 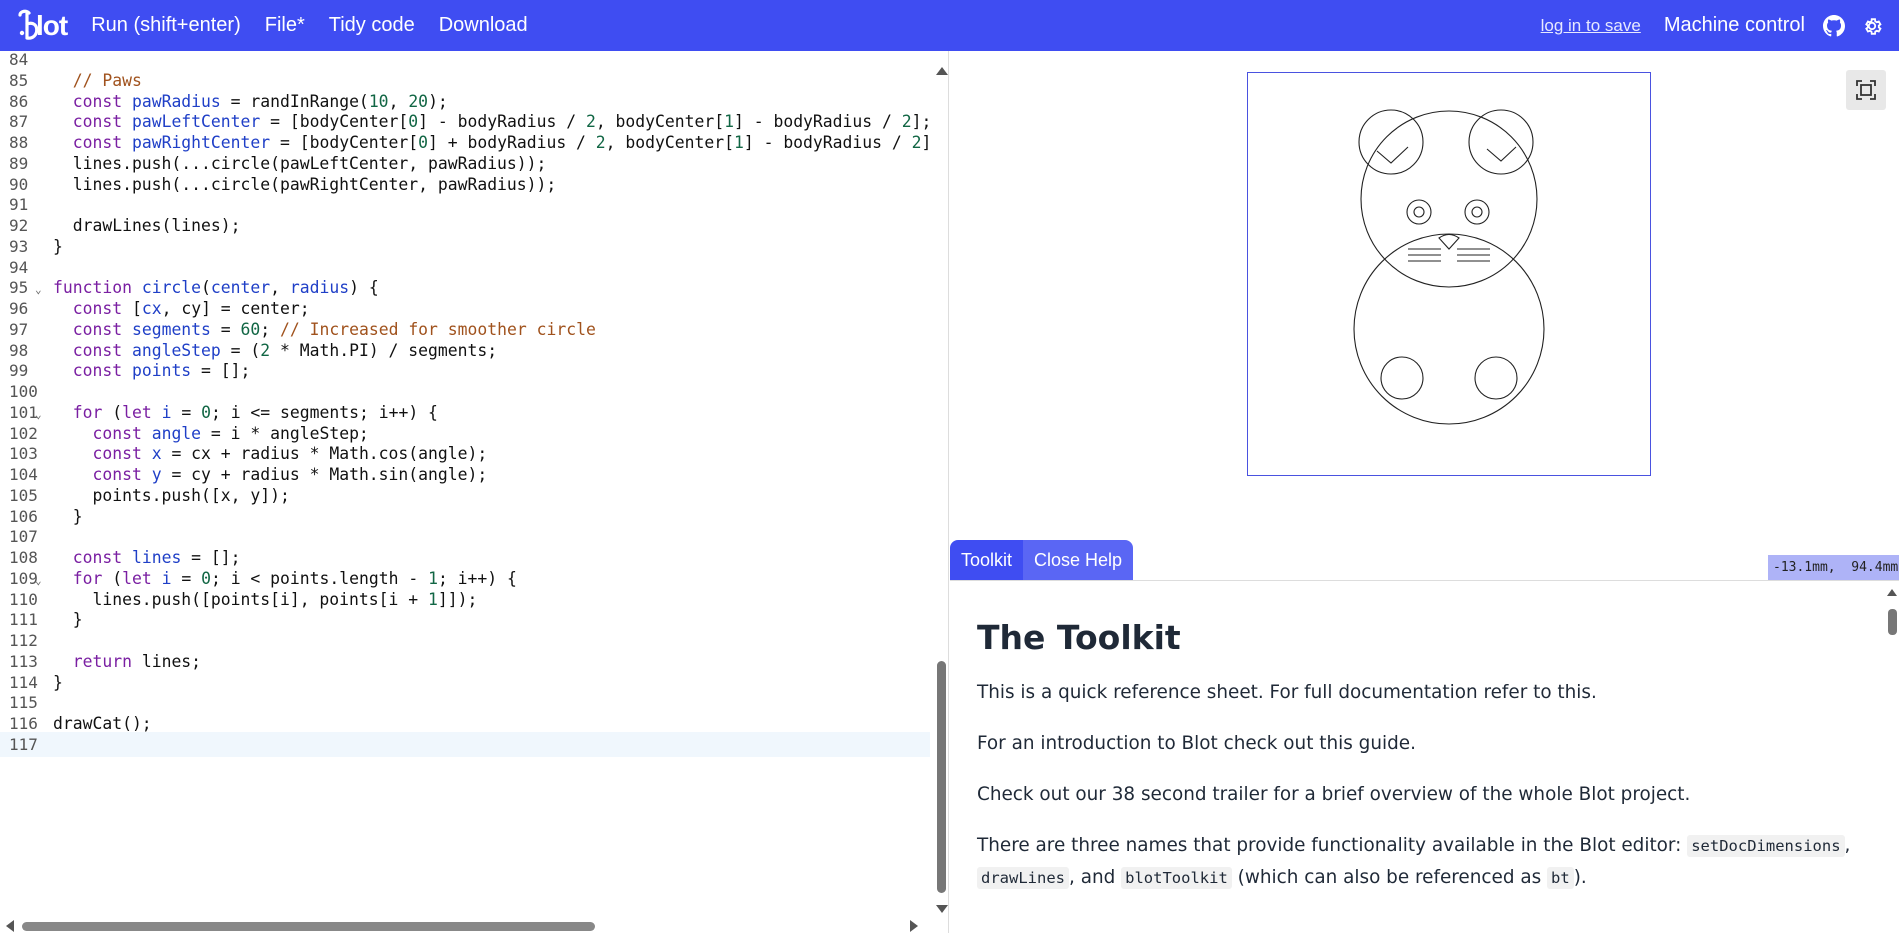 I want to click on help-text: (which can also be referenced as, so click(x=1389, y=877).